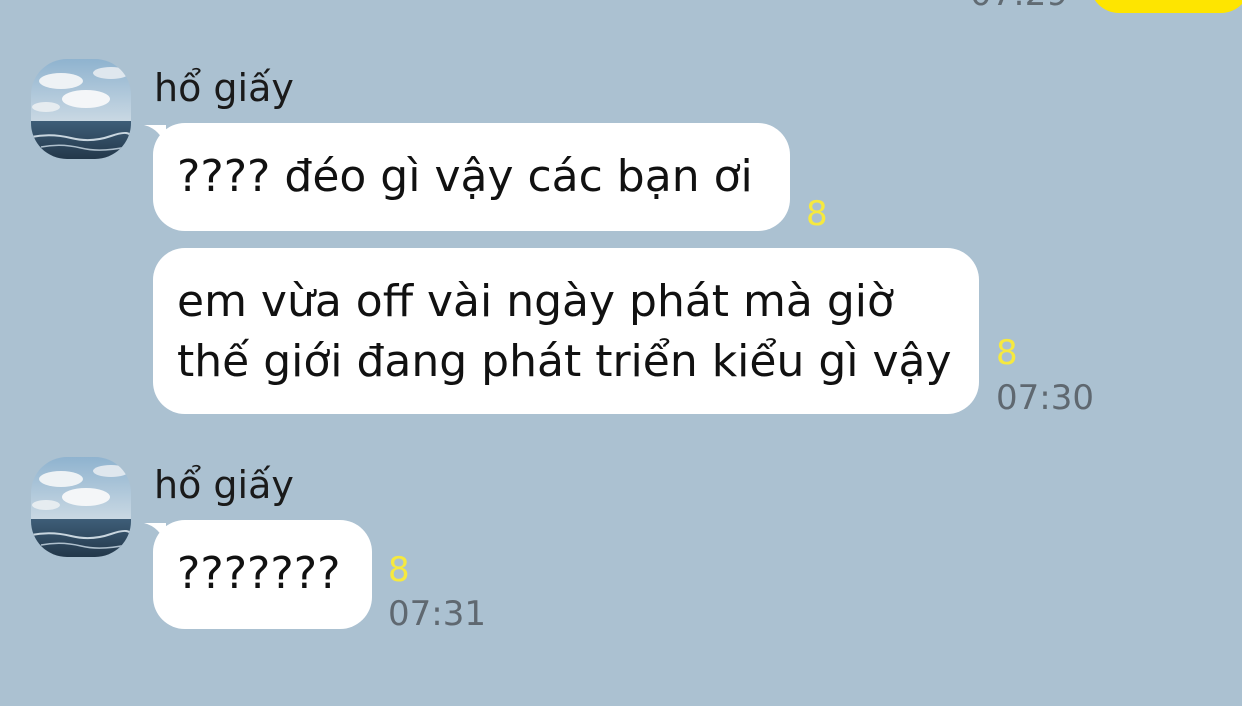 The height and width of the screenshot is (706, 1242). I want to click on message-text: ???????, so click(259, 573).